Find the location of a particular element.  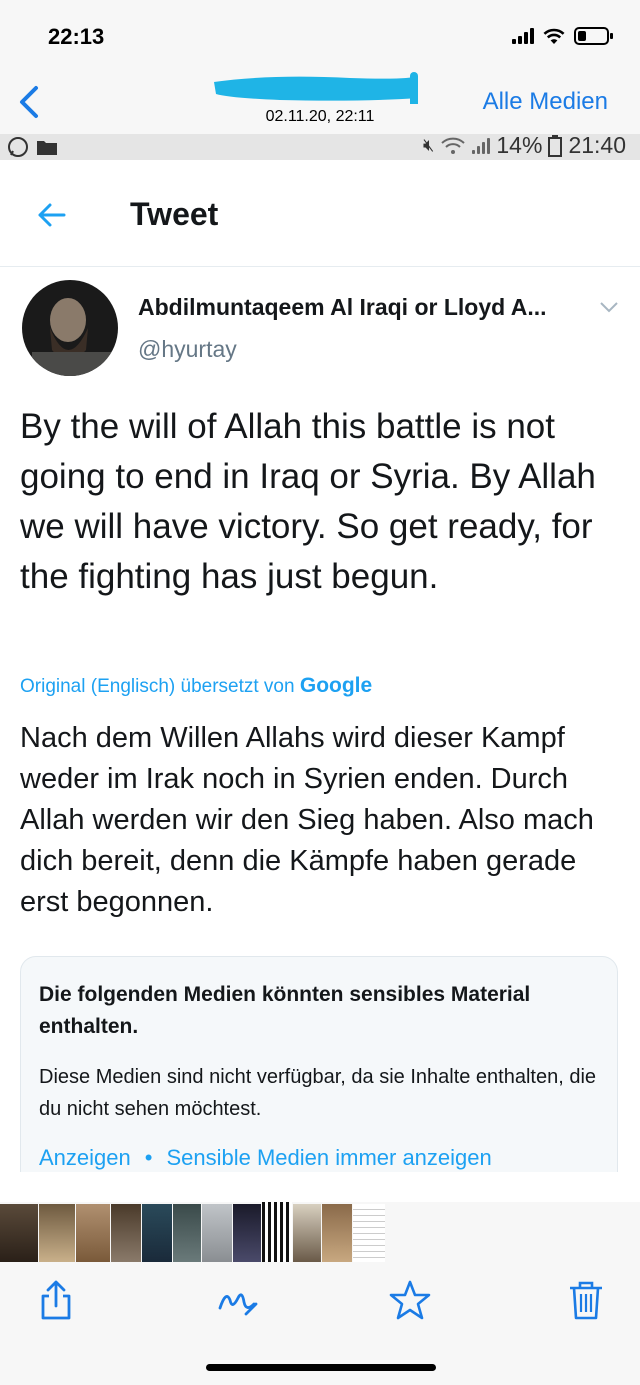

favorite-icon is located at coordinates (410, 1300).